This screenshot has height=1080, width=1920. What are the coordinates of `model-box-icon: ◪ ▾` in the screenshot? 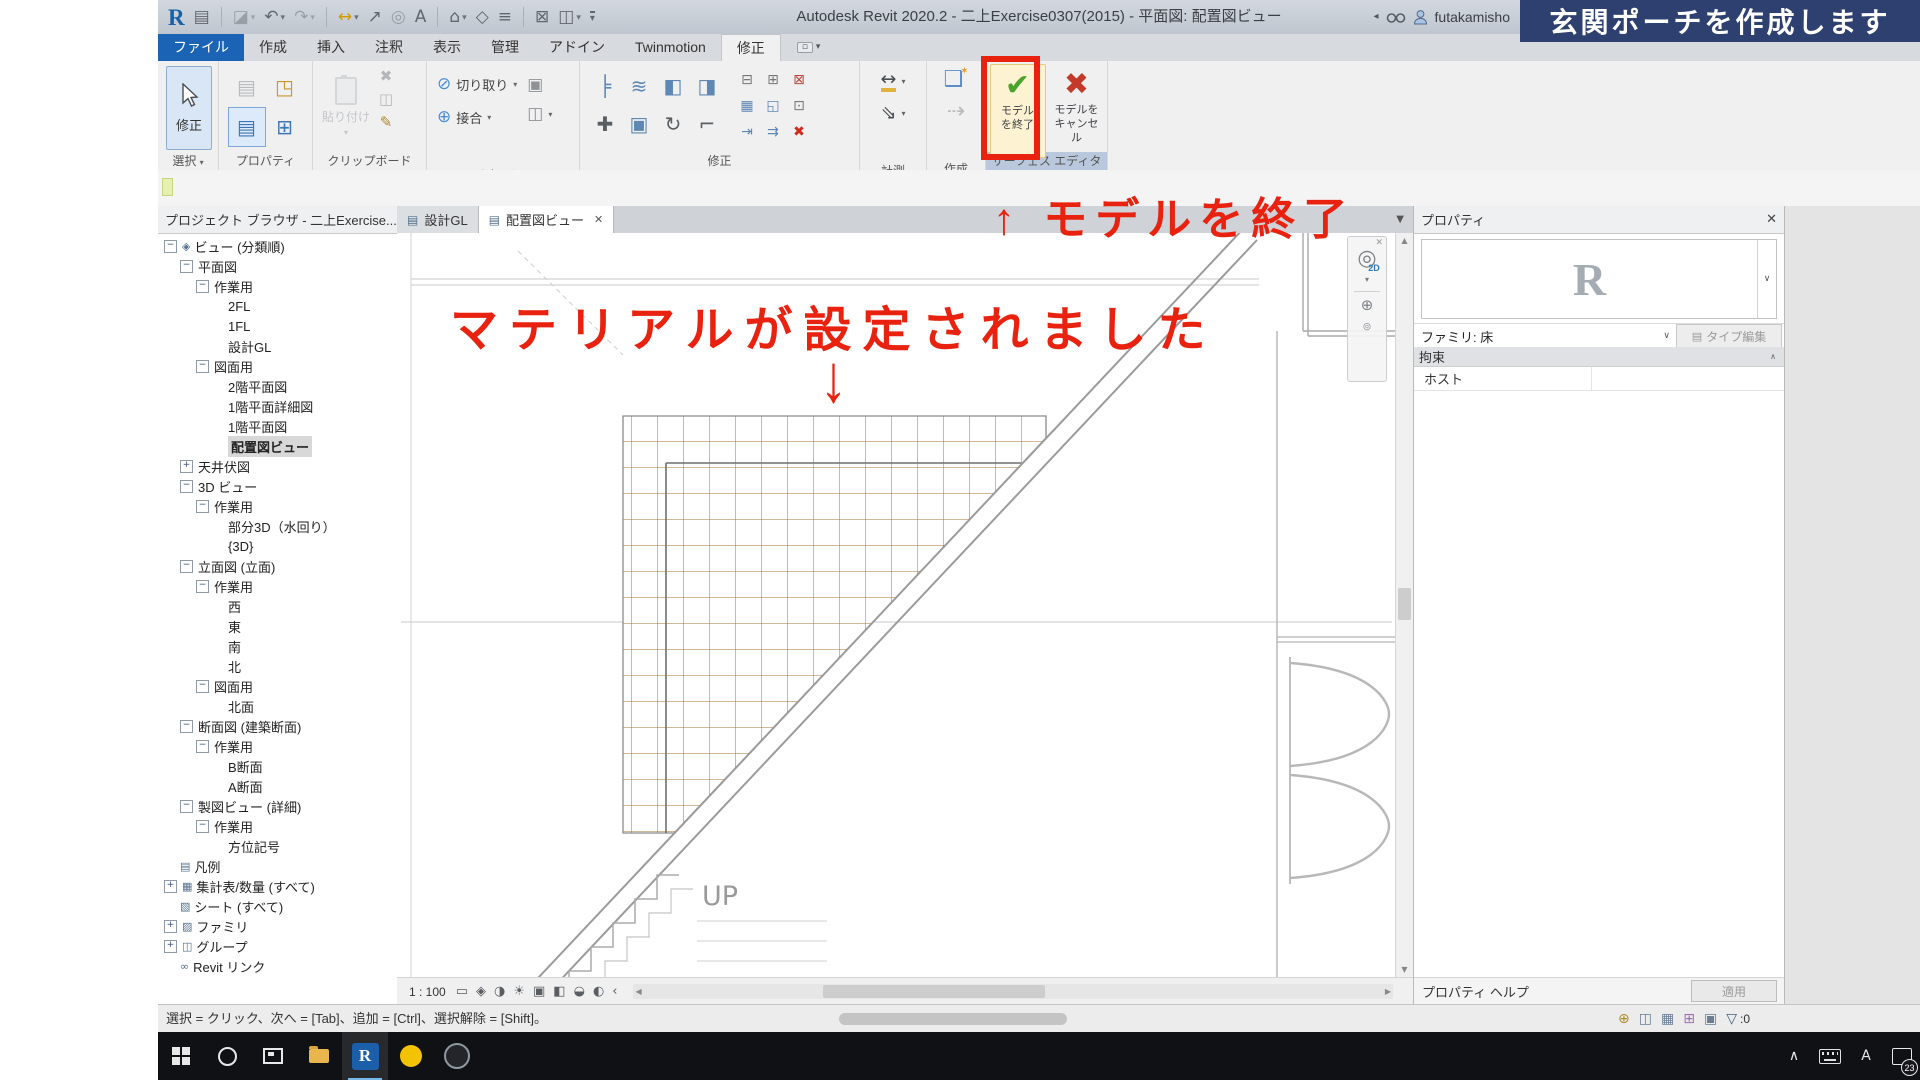 It's located at (244, 17).